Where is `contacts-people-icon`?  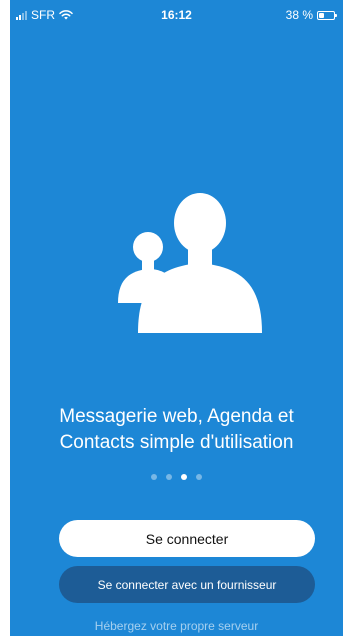
contacts-people-icon is located at coordinates (190, 263).